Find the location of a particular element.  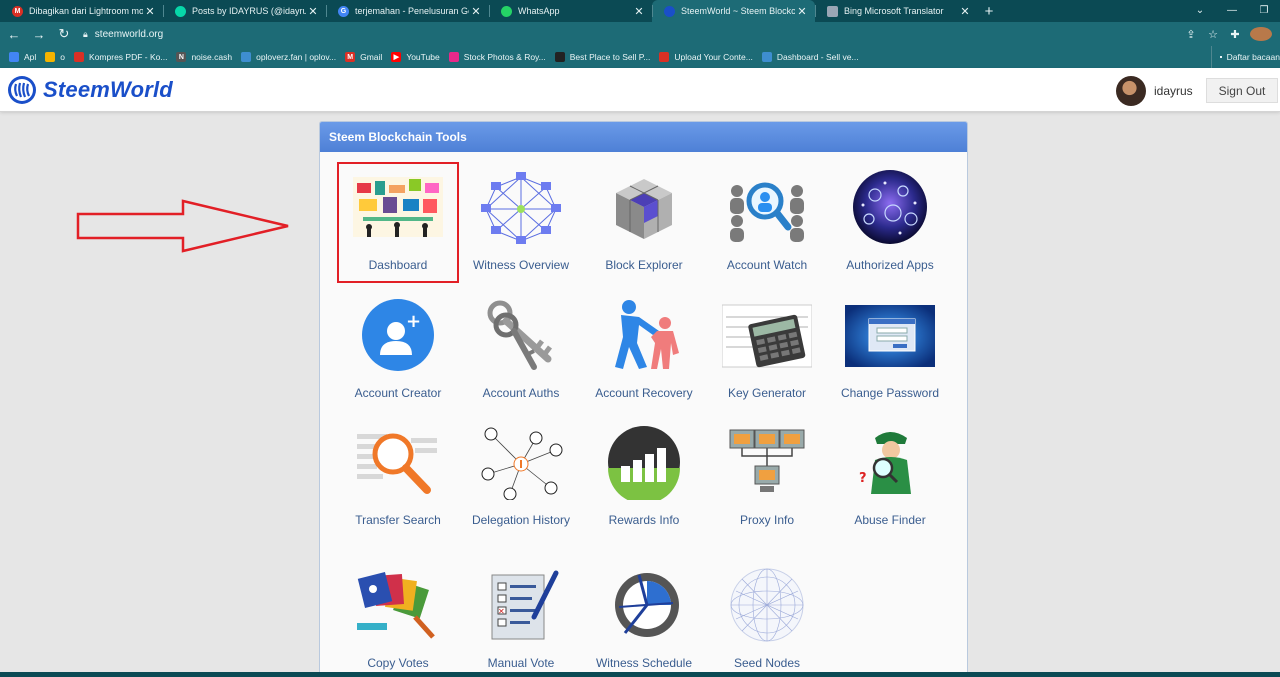

browser-tab: WhatsApp ✕ is located at coordinates (570, 11).